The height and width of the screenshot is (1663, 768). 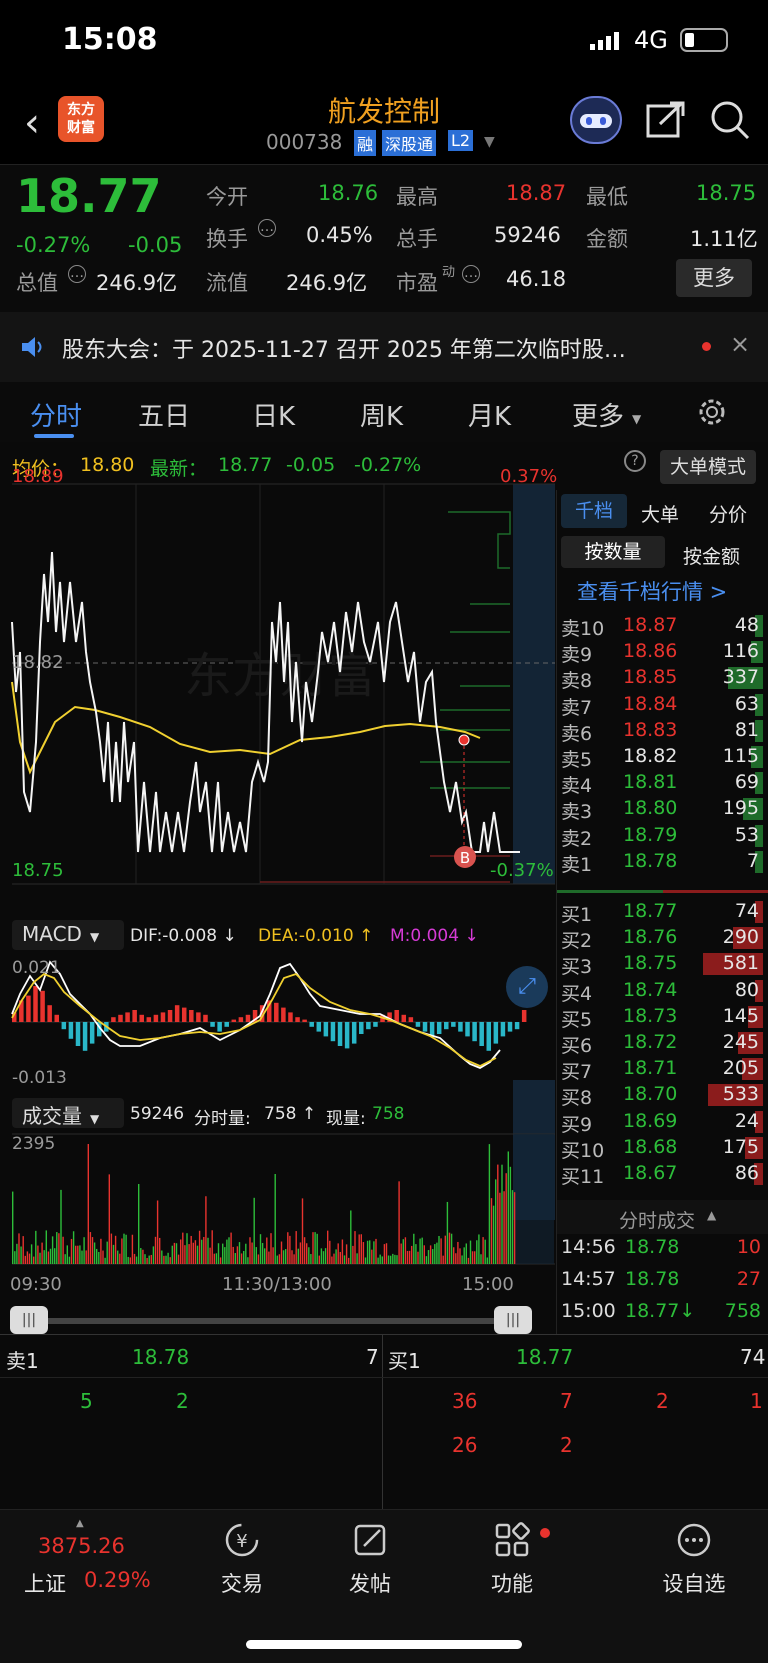 I want to click on bid-row: 买2 18.76 290, so click(x=662, y=938).